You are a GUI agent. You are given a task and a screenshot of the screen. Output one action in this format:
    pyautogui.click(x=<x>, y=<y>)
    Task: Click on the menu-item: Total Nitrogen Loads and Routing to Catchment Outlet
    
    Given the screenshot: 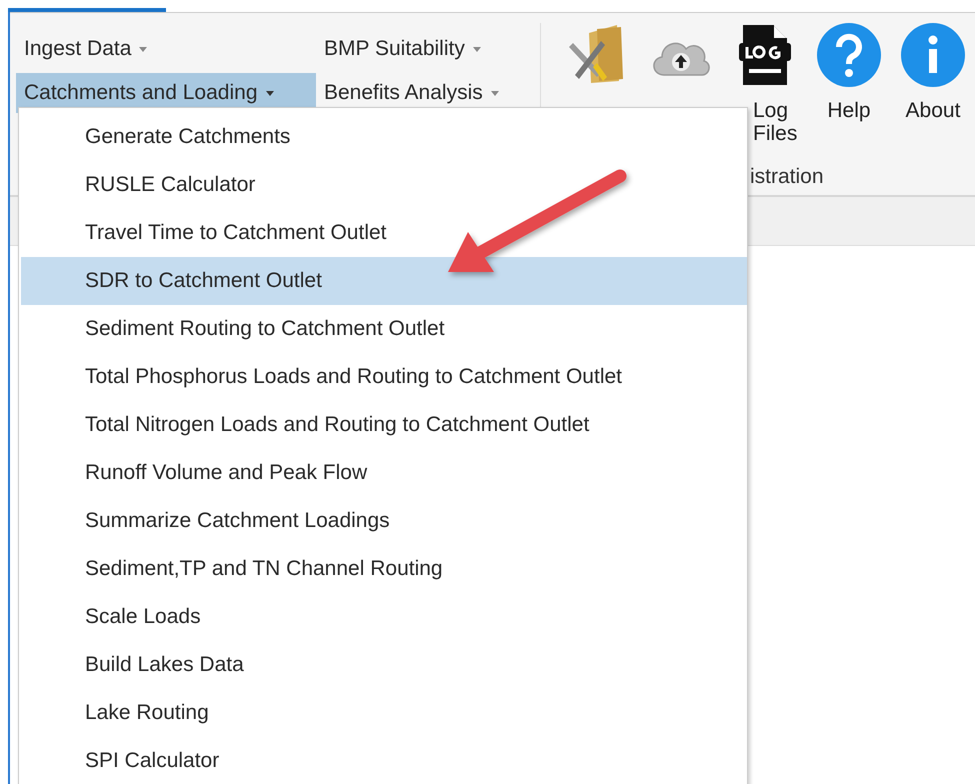 What is the action you would take?
    pyautogui.click(x=384, y=425)
    